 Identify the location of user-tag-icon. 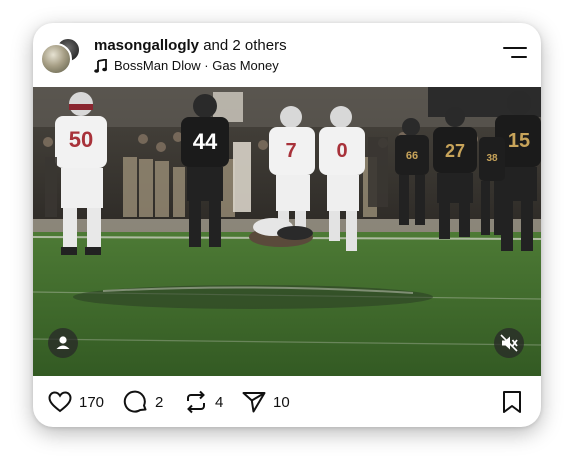
(63, 342).